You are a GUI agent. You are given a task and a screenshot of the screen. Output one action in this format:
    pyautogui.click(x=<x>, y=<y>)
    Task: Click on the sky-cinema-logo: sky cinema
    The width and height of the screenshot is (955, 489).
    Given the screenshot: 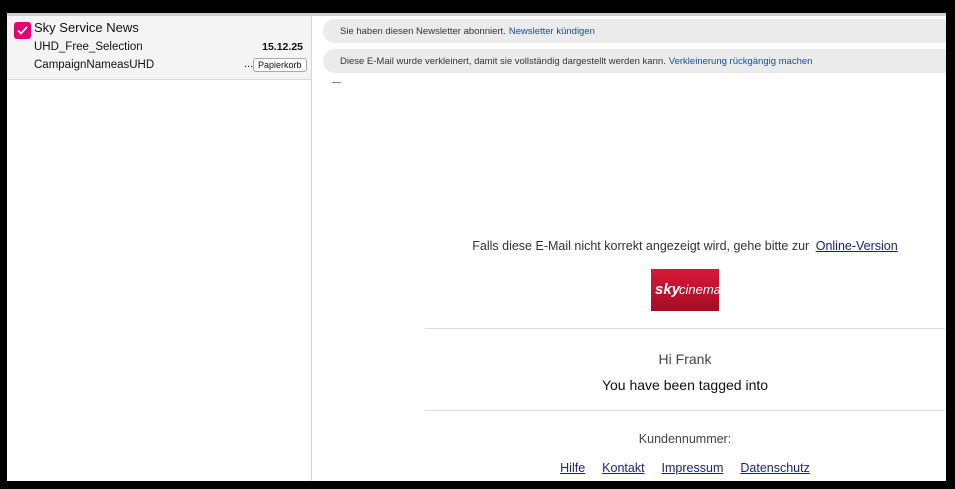 What is the action you would take?
    pyautogui.click(x=685, y=290)
    